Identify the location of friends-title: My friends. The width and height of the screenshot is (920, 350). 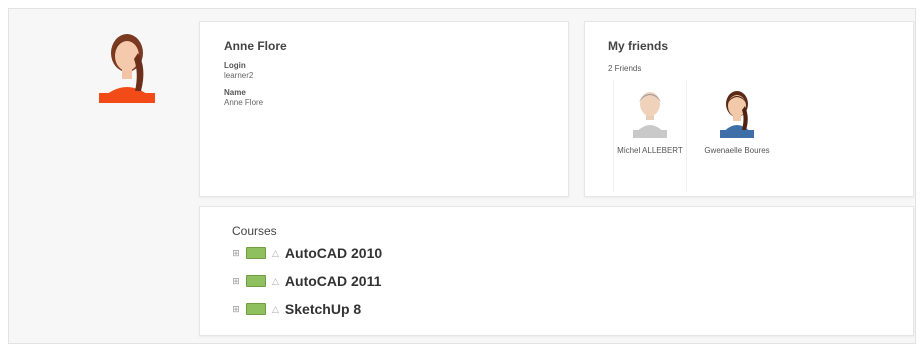
(638, 46).